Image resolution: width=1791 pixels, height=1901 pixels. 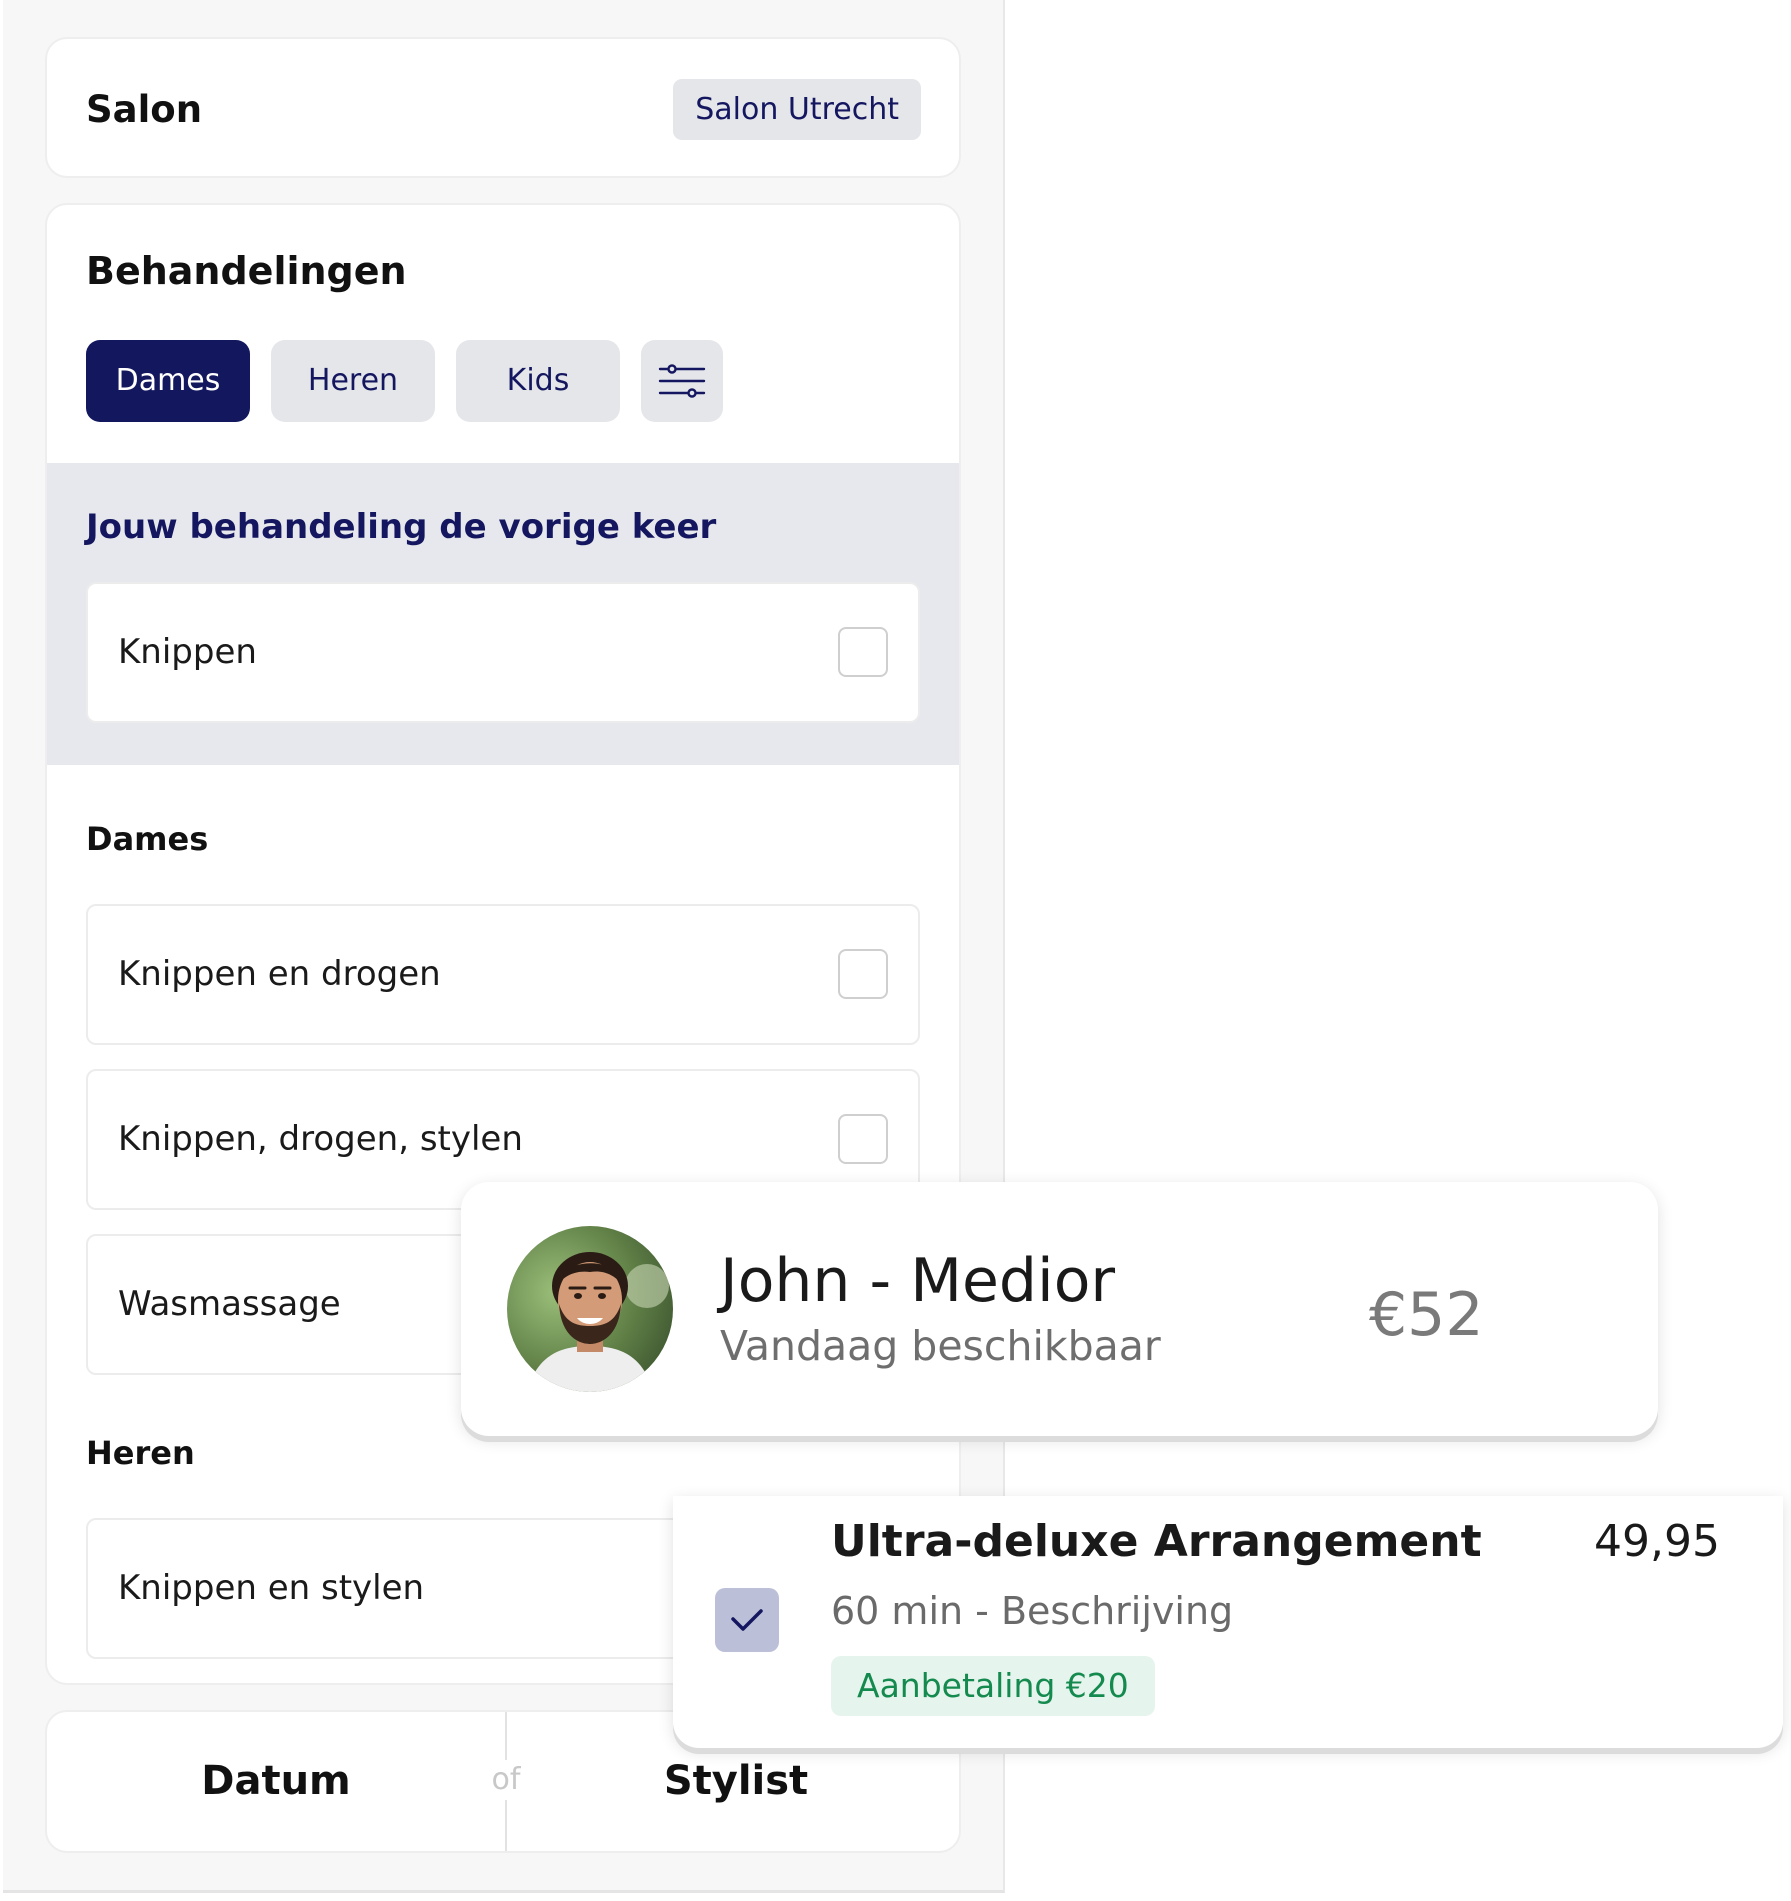 I want to click on stylist-card: John - Medior Vandaag beschikbaar €52, so click(x=1059, y=1309).